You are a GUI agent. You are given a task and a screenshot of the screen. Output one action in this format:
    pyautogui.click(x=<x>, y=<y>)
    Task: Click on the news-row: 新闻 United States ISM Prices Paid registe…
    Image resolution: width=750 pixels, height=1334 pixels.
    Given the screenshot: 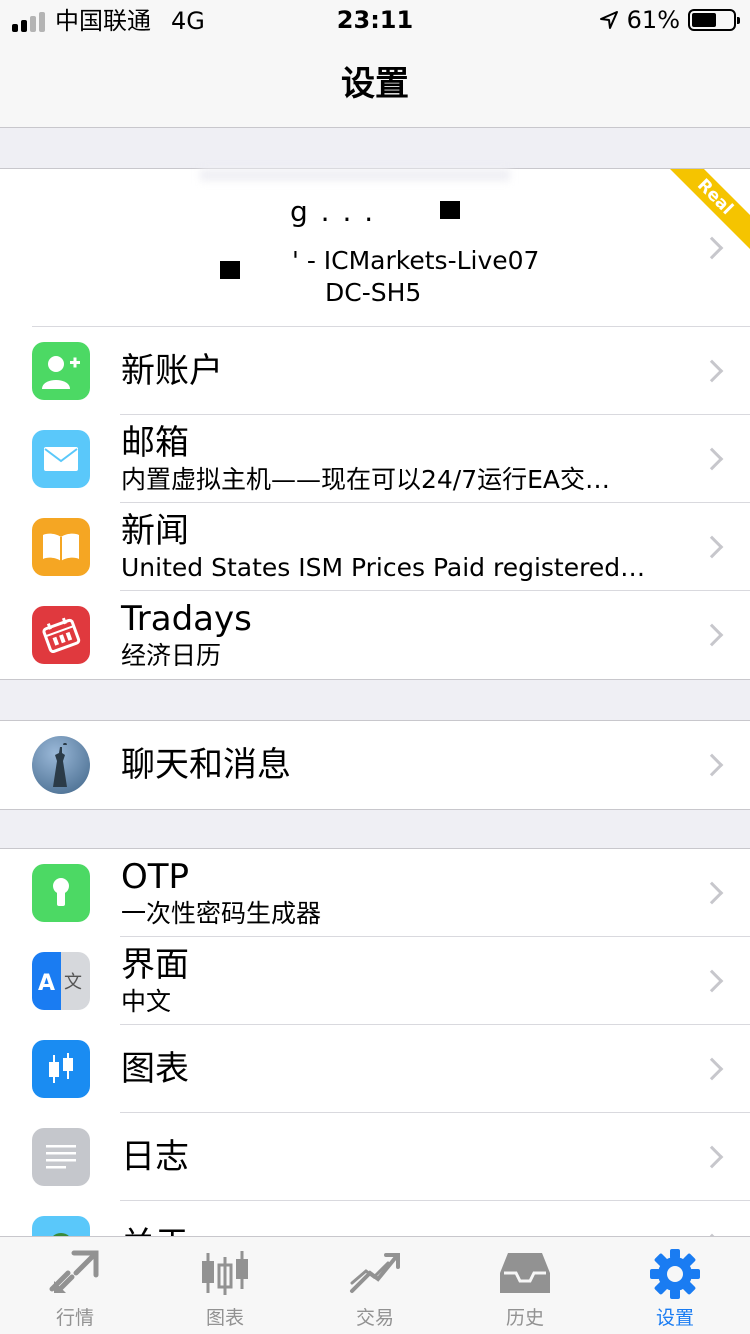 What is the action you would take?
    pyautogui.click(x=375, y=547)
    